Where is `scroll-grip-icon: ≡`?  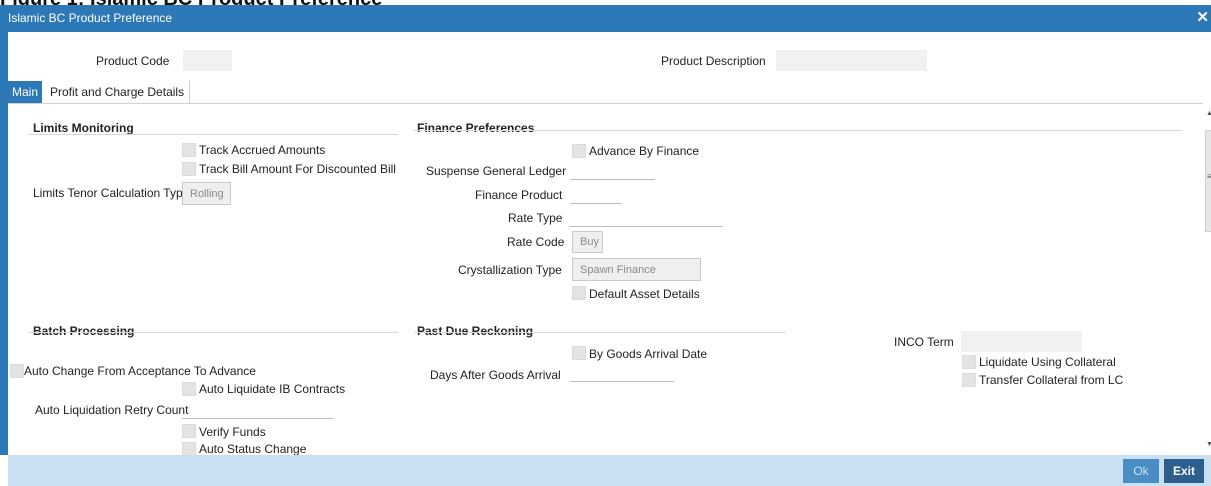 scroll-grip-icon: ≡ is located at coordinates (1209, 176).